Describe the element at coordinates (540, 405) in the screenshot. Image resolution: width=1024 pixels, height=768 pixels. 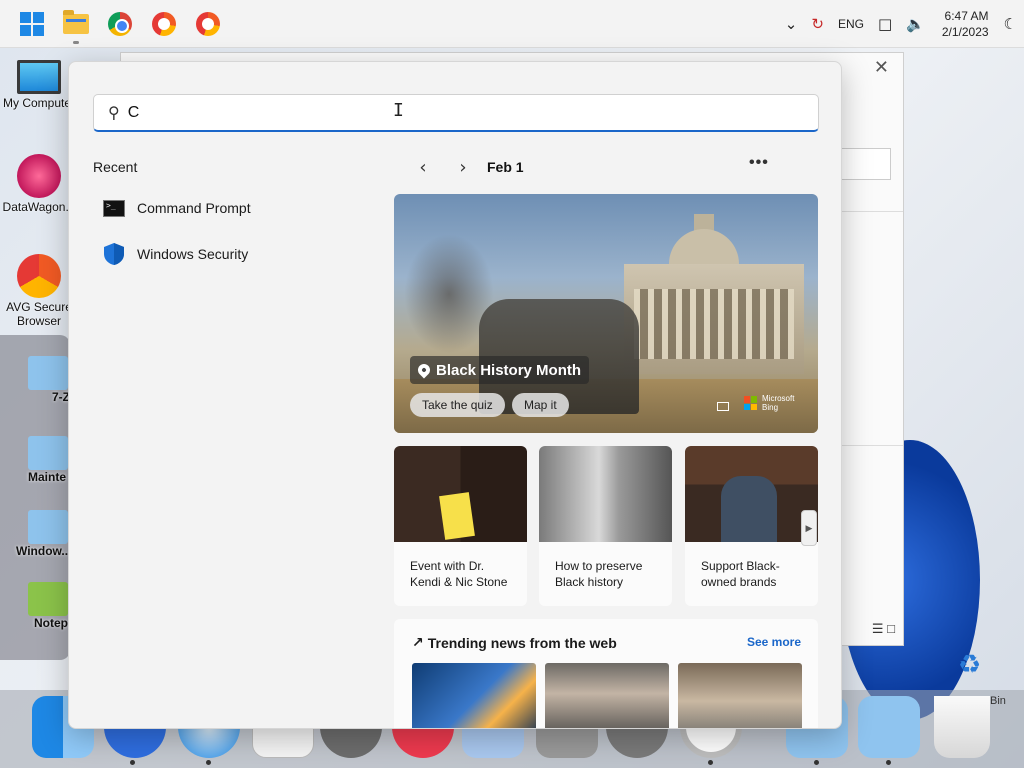
I see `map-it-button: Map it` at that location.